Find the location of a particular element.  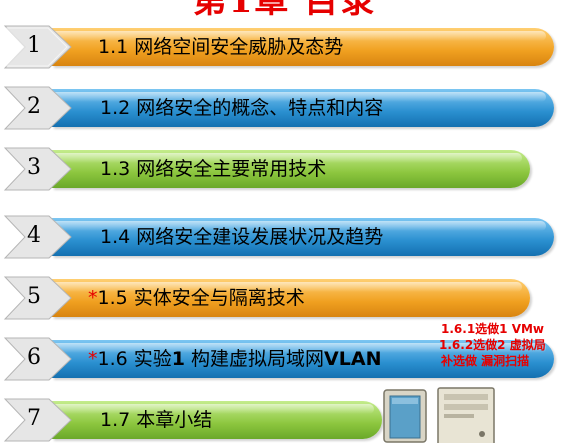

item-number: 3 is located at coordinates (34, 167).